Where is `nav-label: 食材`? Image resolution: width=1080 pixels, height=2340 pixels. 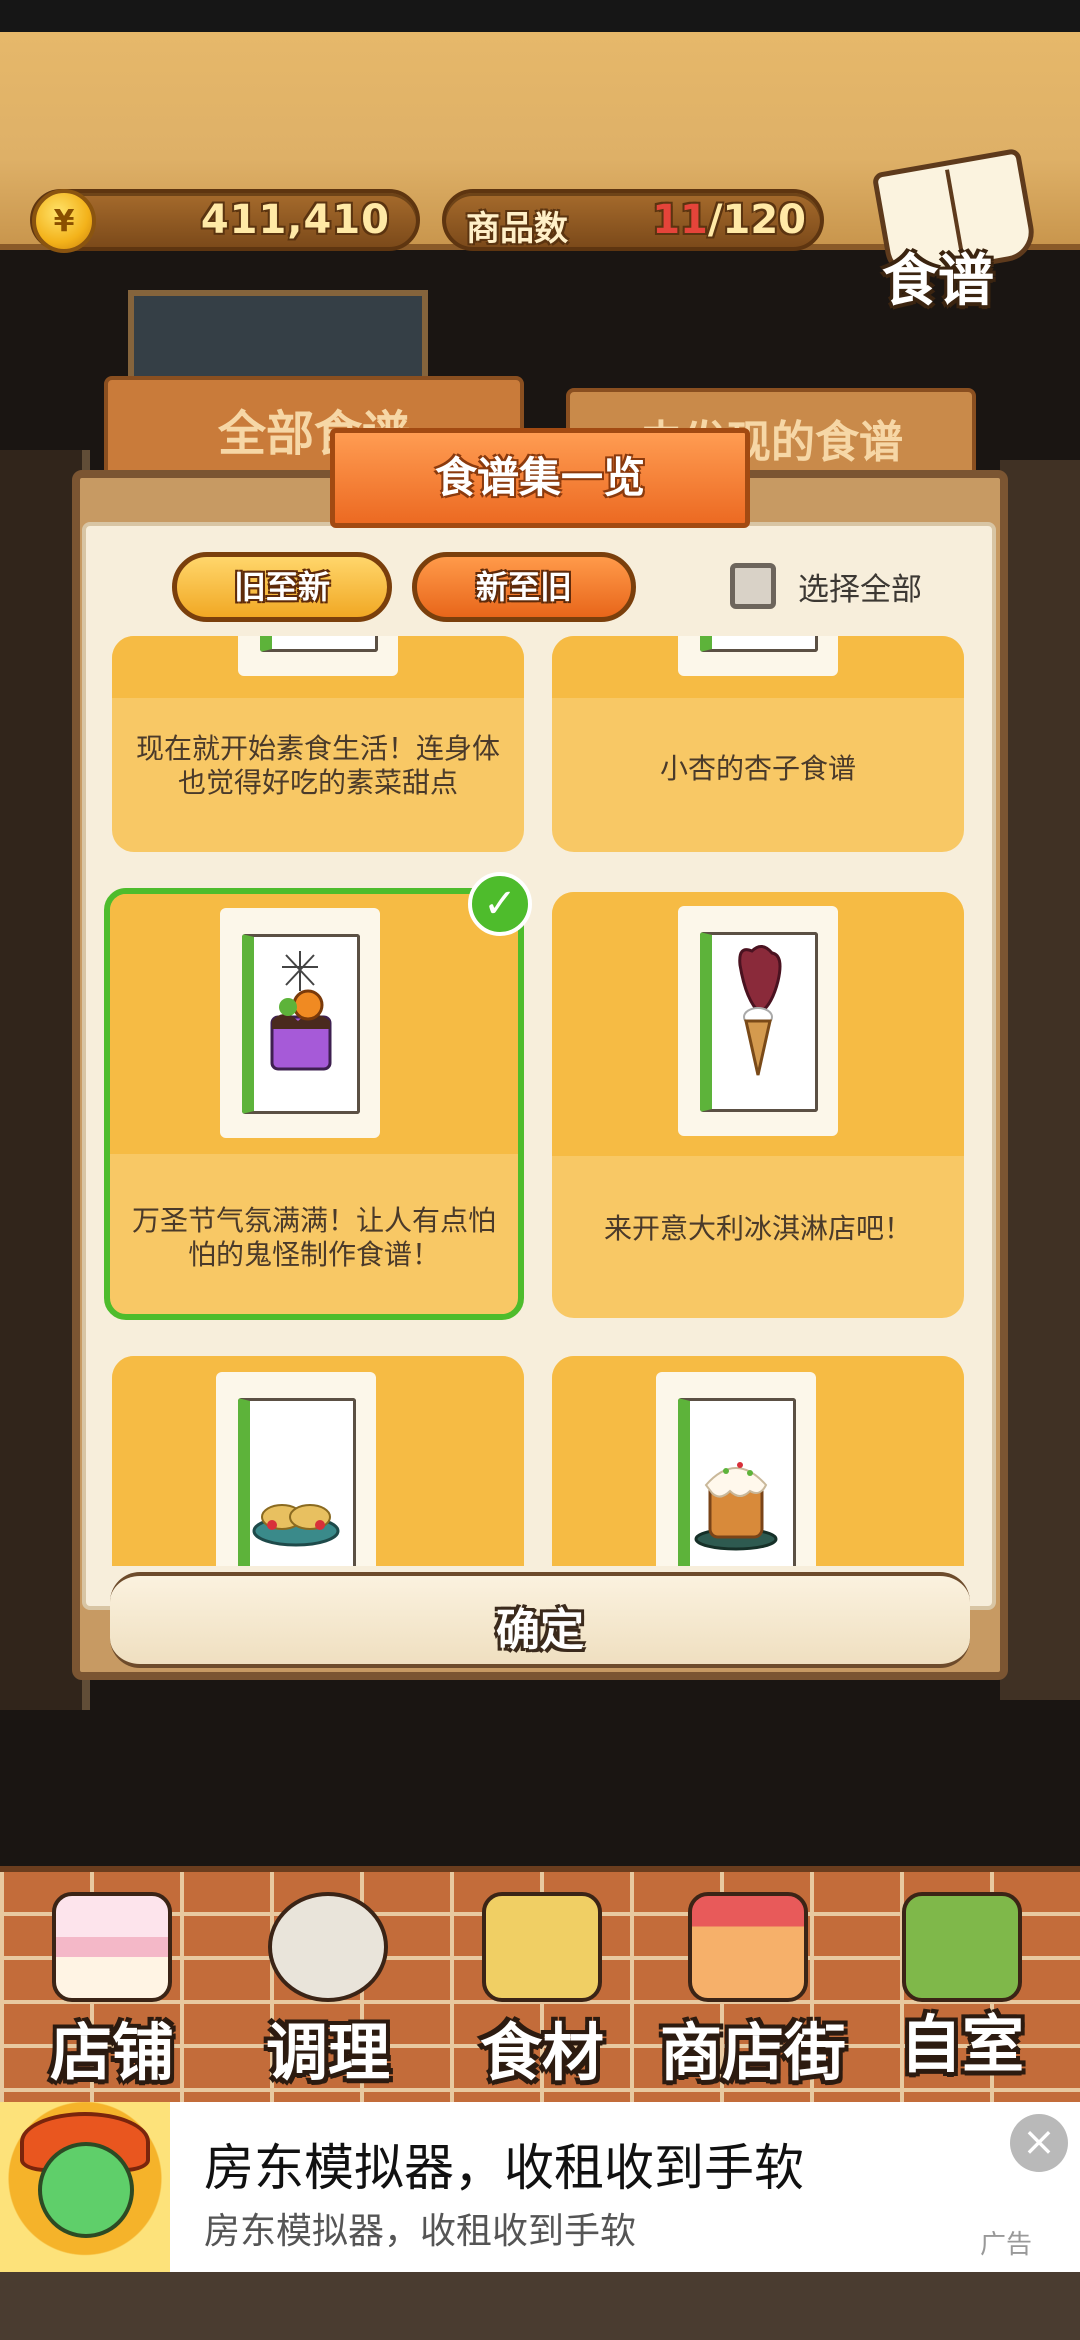 nav-label: 食材 is located at coordinates (541, 2052).